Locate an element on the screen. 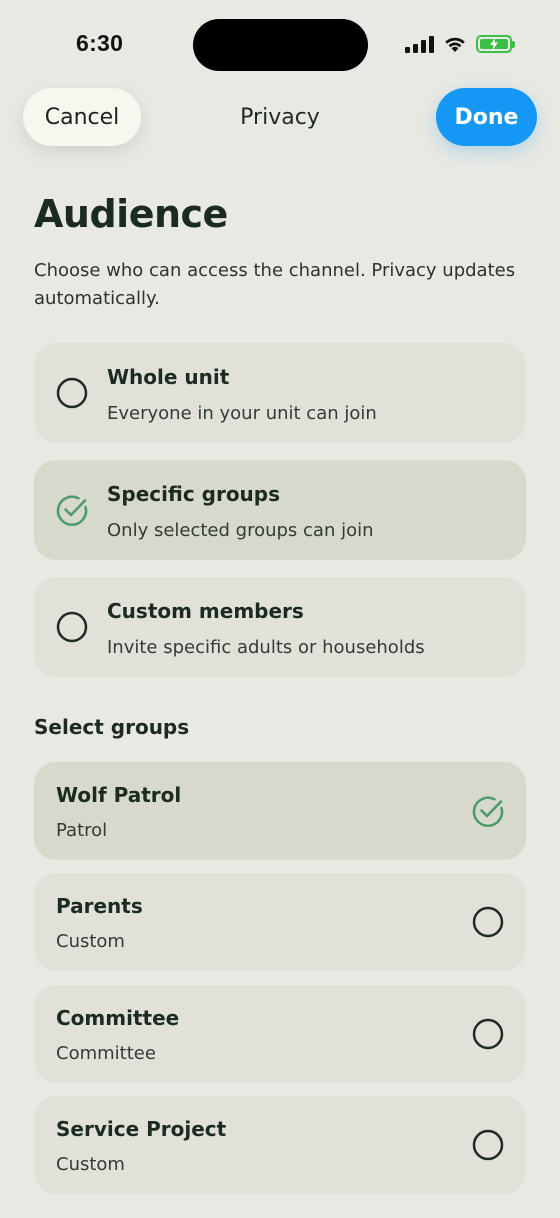  option-subtitle: Everyone in your unit can join is located at coordinates (242, 413).